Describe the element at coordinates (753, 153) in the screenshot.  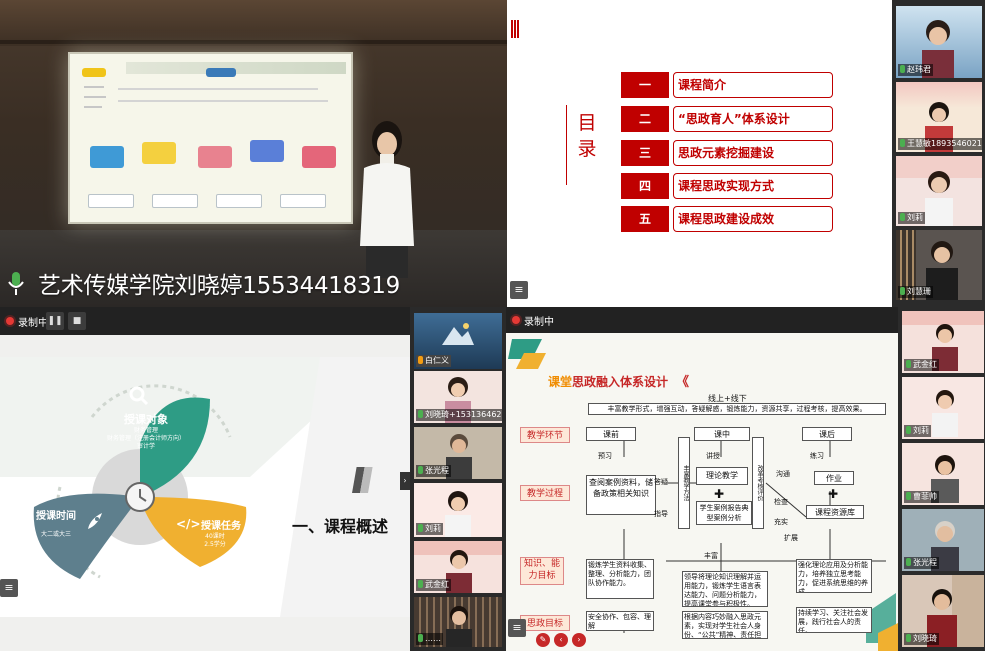
I see `toc-label: 思政元素挖掘建设` at that location.